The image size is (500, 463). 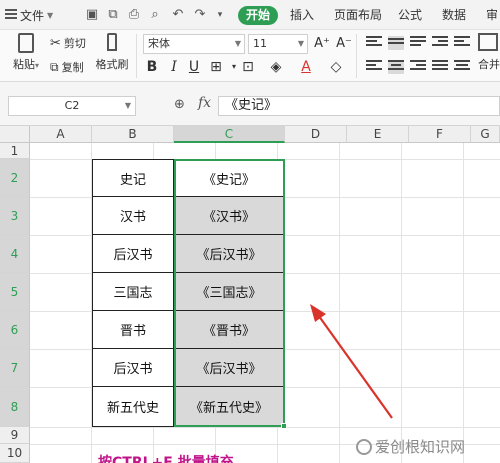 I want to click on outdent-icon, so click(x=462, y=43).